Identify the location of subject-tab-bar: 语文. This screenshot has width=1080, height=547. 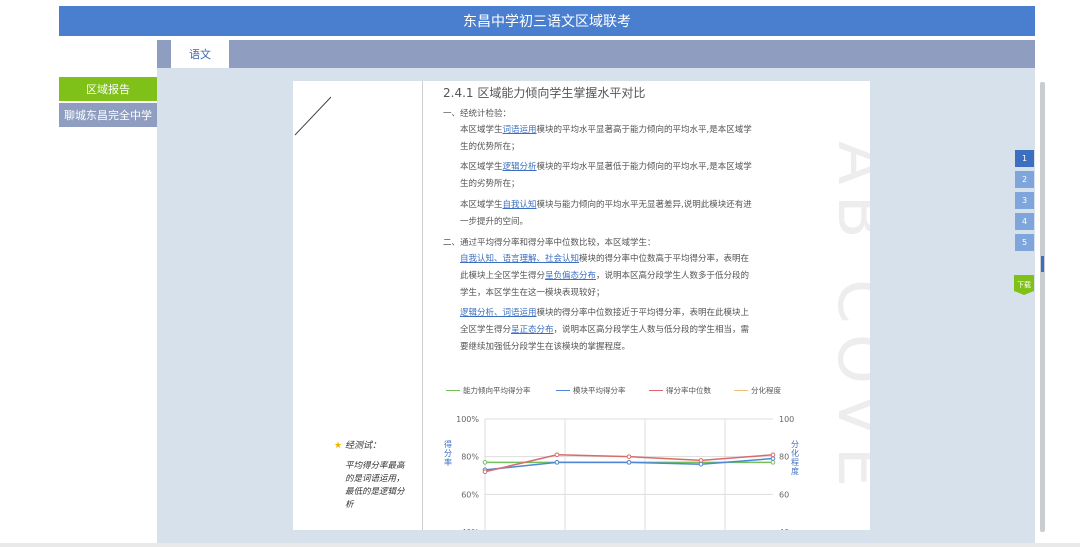
(596, 54).